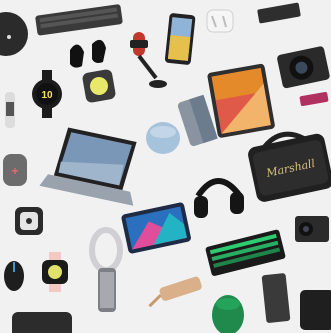 This screenshot has height=333, width=331. I want to click on portable-speaker-icon: +, so click(15, 170).